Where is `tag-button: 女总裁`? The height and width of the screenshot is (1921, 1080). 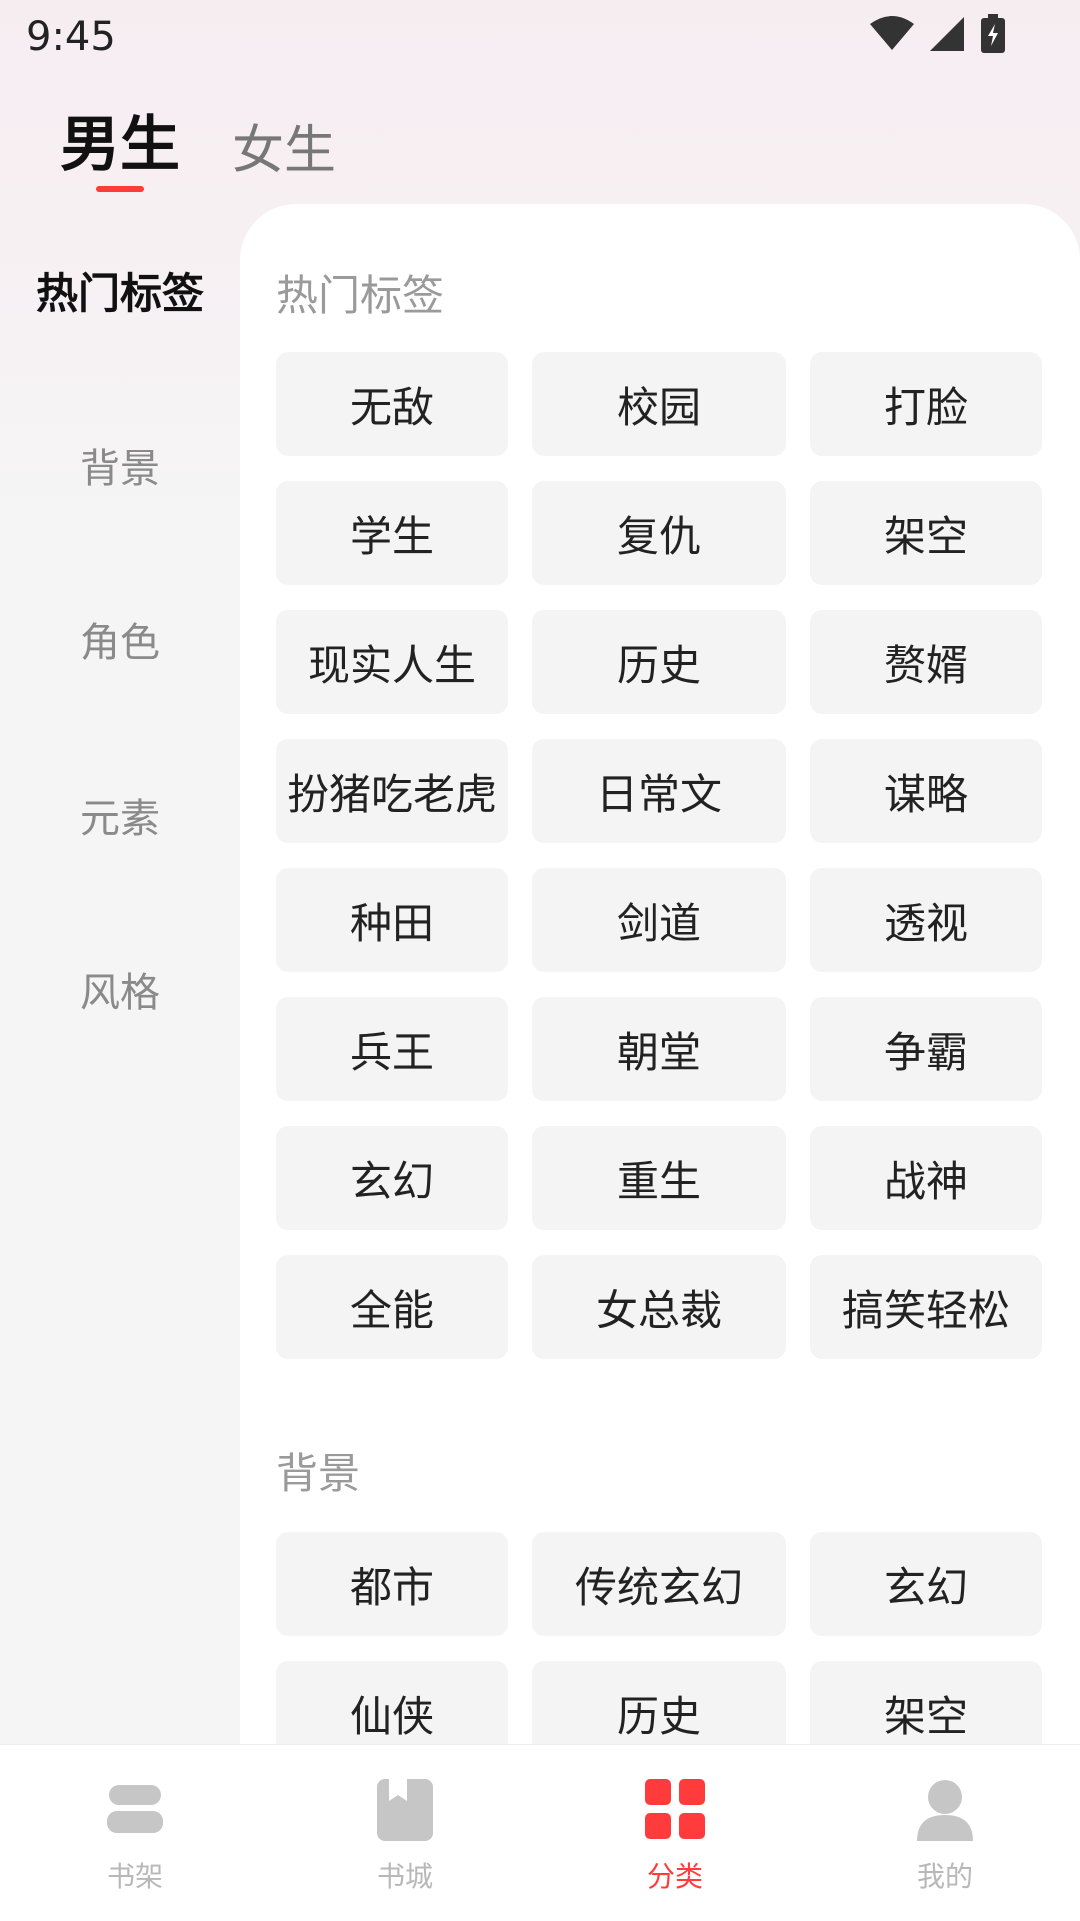
tag-button: 女总裁 is located at coordinates (659, 1307).